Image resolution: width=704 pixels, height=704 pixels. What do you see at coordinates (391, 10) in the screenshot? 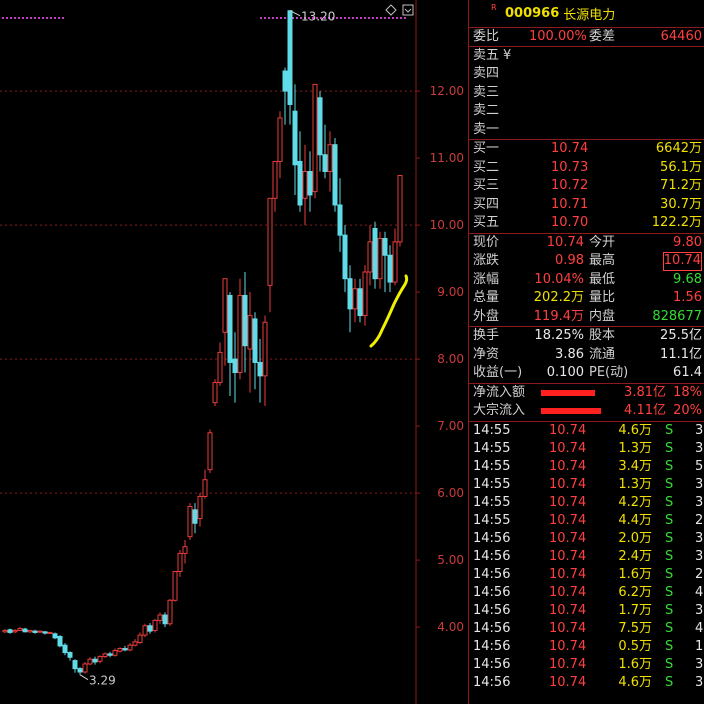
I see `diamond-icon` at bounding box center [391, 10].